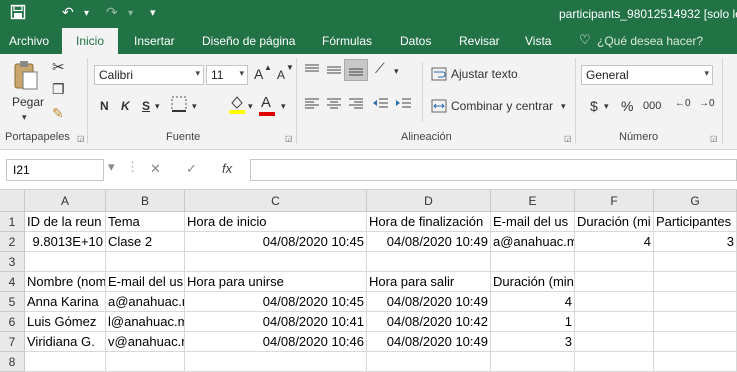 The height and width of the screenshot is (372, 737). What do you see at coordinates (145, 222) in the screenshot?
I see `cell-b1: Tema` at bounding box center [145, 222].